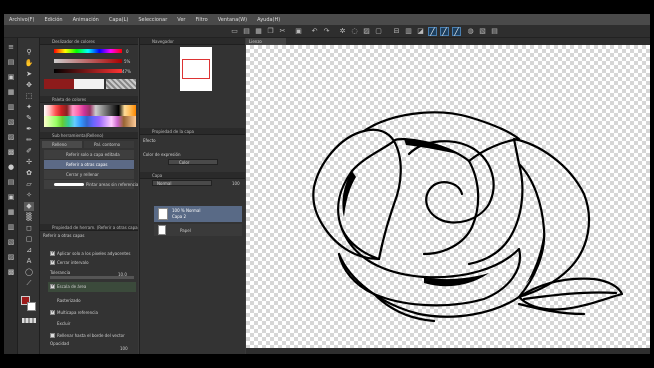  Describe the element at coordinates (29, 151) in the screenshot. I see `brush-icon: ✐` at that location.